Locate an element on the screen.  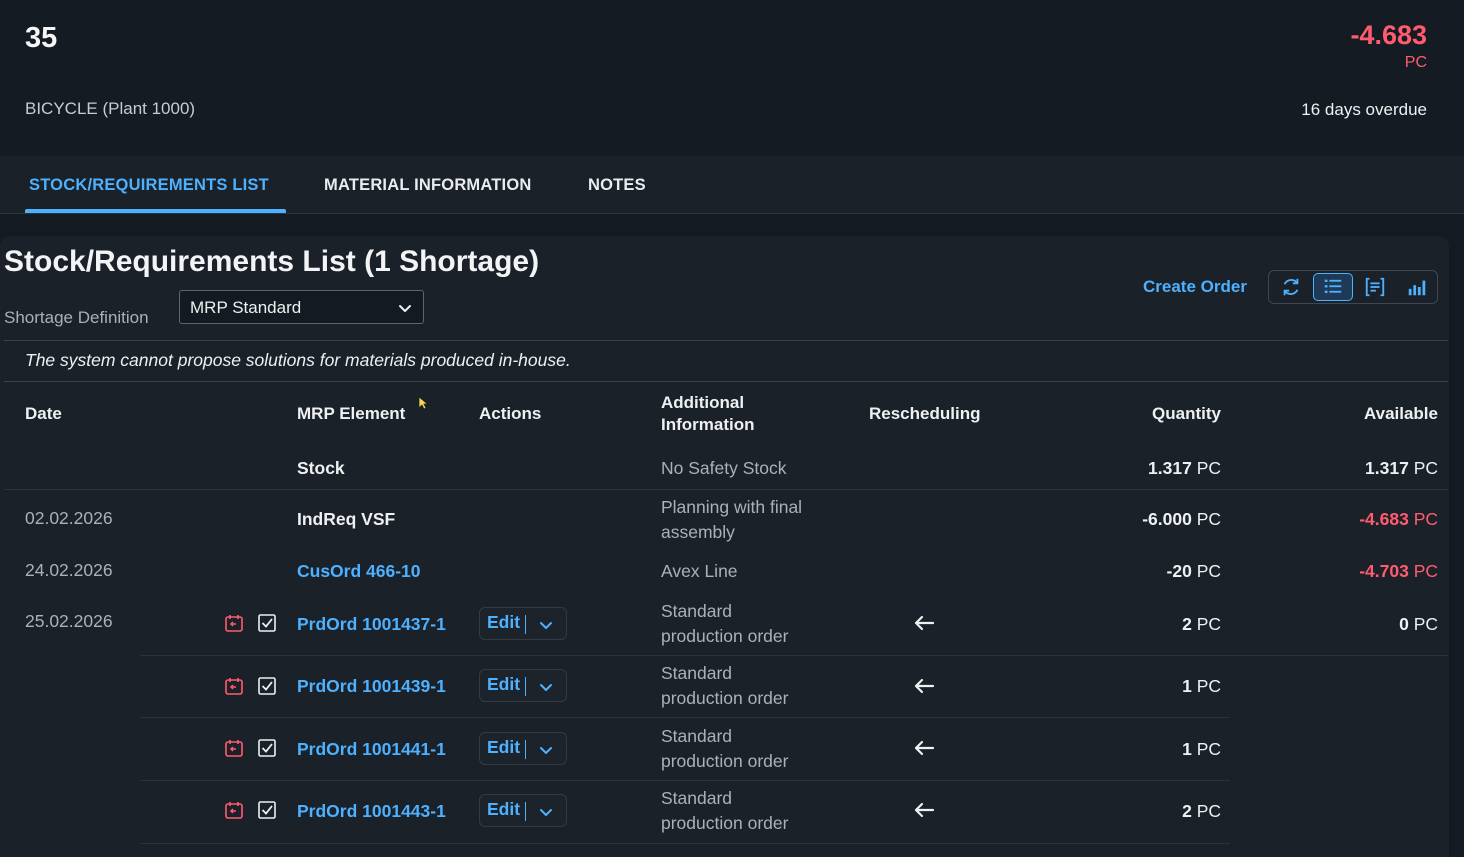
mouse-cursor-icon is located at coordinates (423, 403).